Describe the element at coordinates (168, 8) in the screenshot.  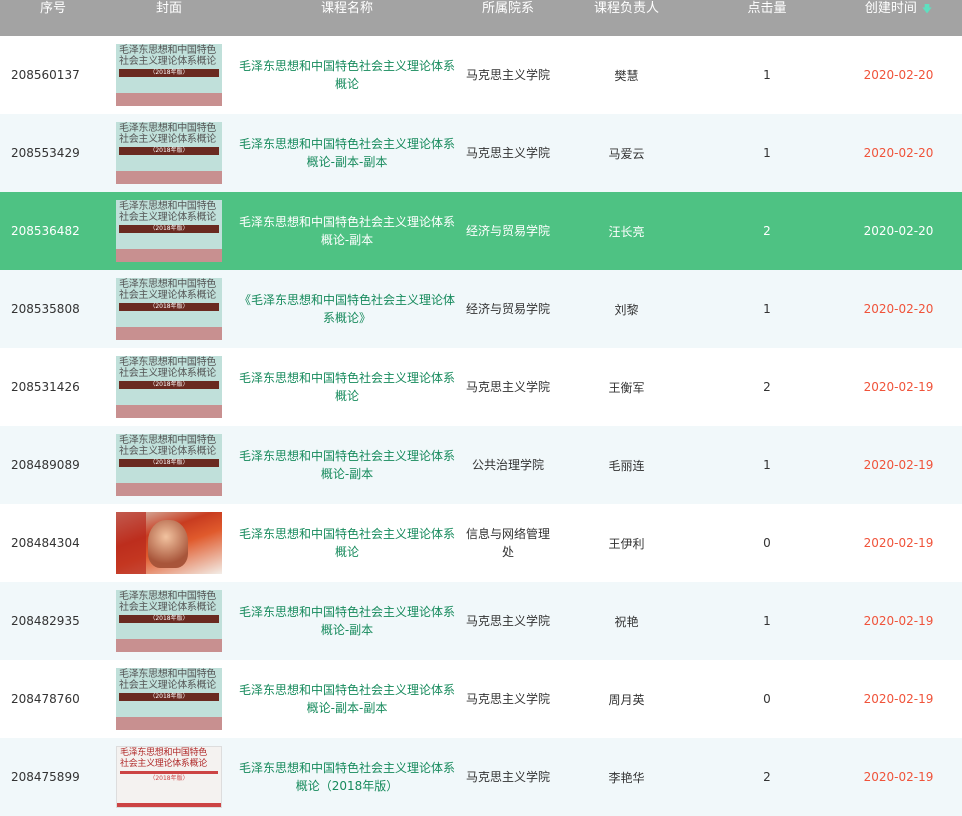
I see `header-cover: 封面` at that location.